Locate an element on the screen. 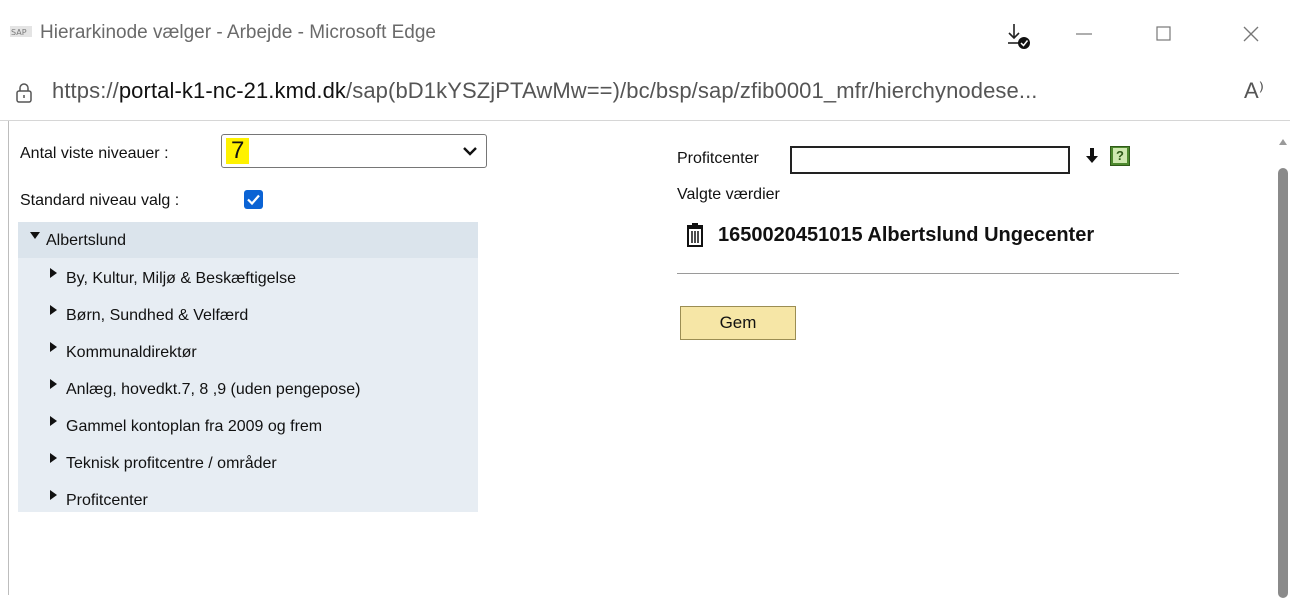 This screenshot has width=1290, height=598. levels-value: 7 is located at coordinates (238, 151).